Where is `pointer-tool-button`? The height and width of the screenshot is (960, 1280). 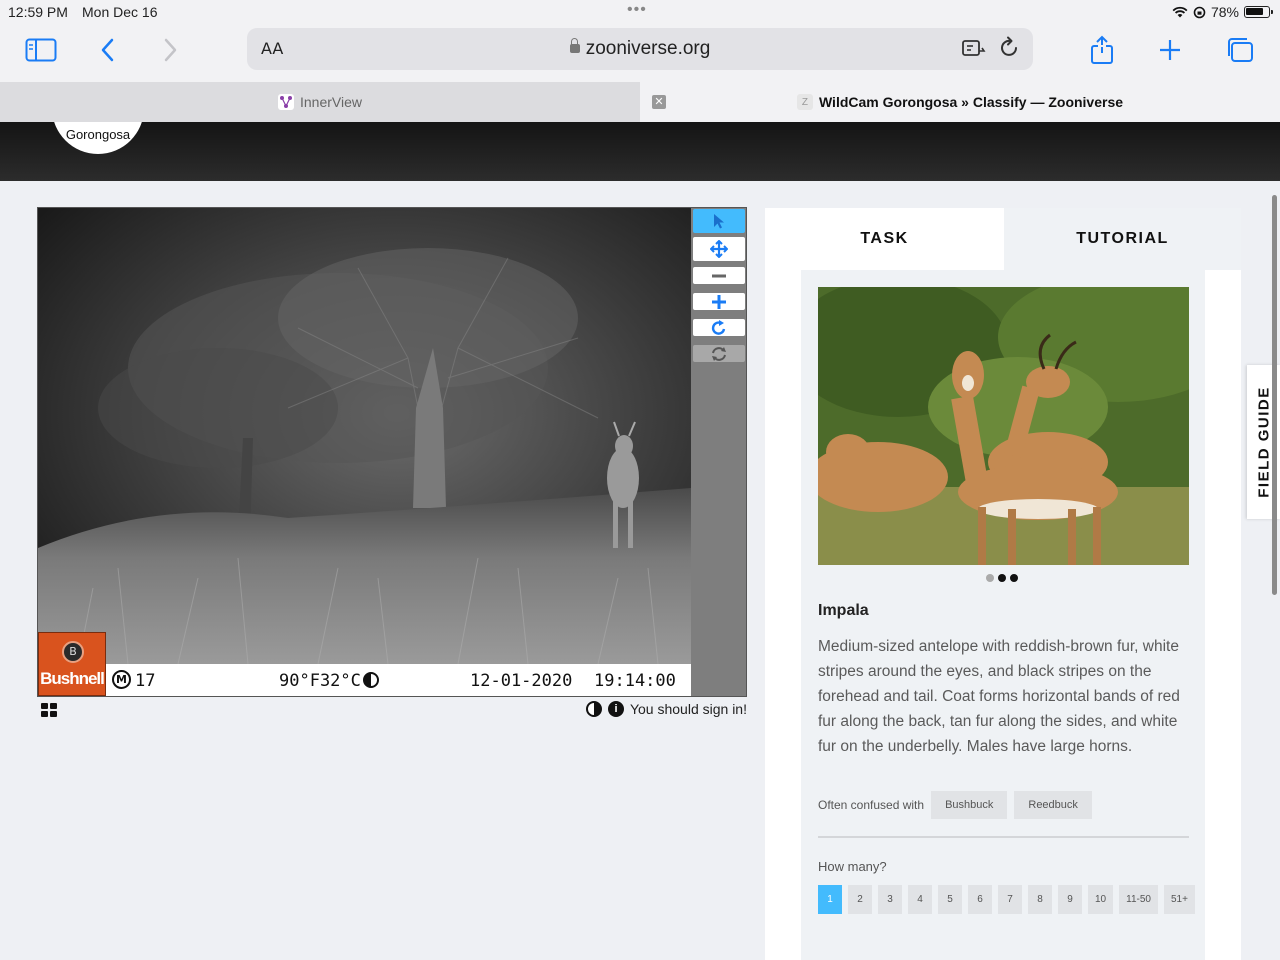
pointer-tool-button is located at coordinates (719, 221).